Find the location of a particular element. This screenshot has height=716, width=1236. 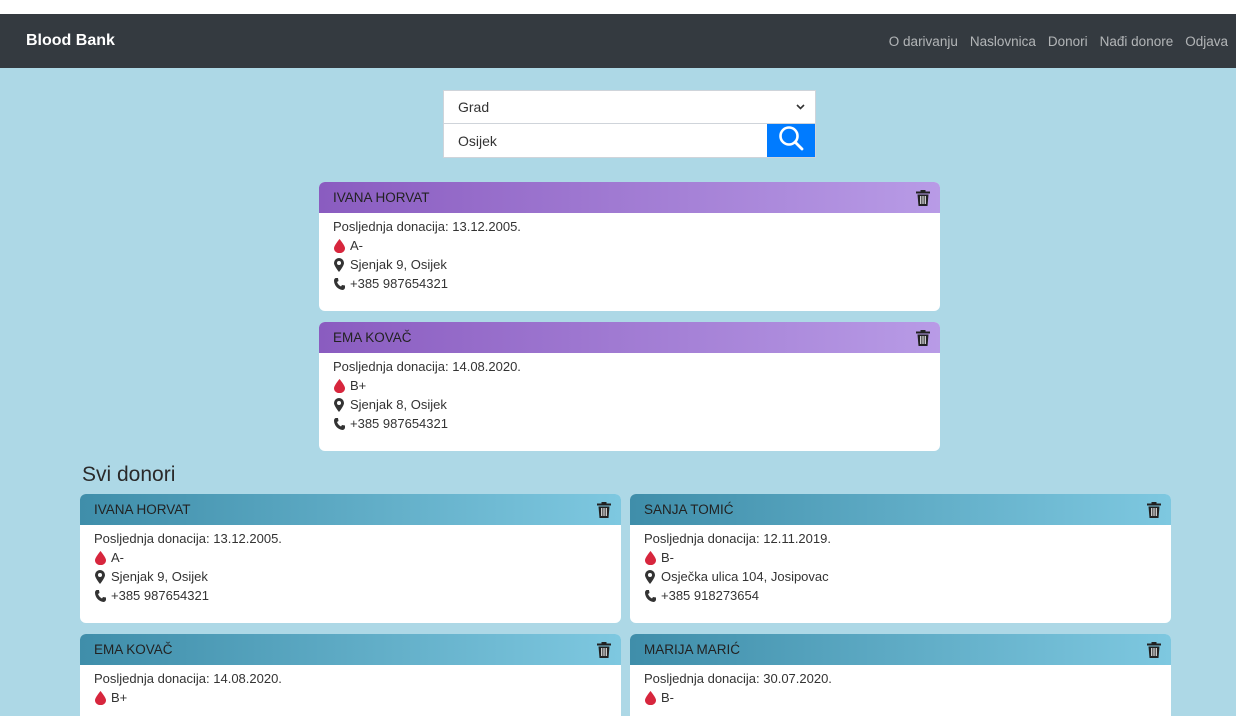

select-value: Grad is located at coordinates (474, 107).